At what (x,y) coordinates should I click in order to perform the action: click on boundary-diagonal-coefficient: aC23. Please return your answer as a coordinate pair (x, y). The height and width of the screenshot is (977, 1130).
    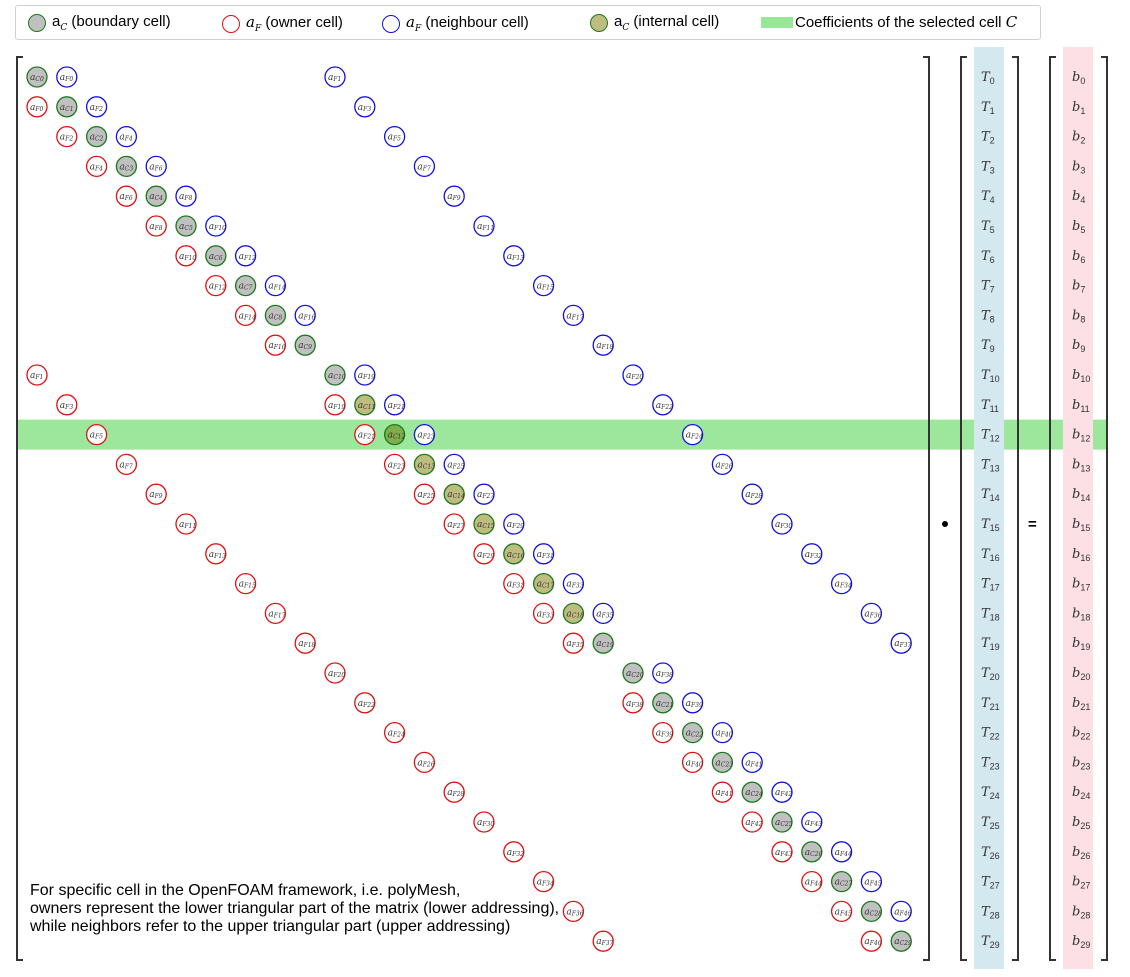
    Looking at the image, I should click on (722, 762).